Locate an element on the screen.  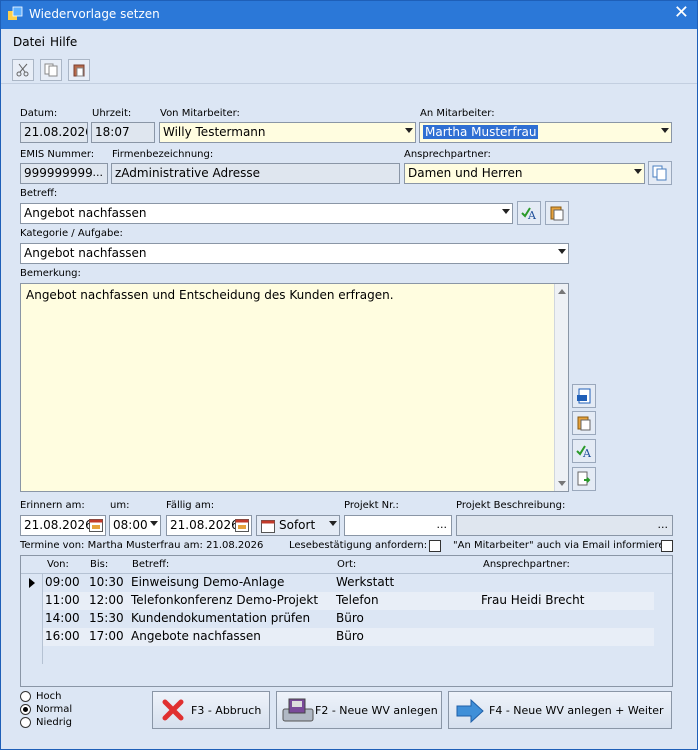
clipboard-icon is located at coordinates (79, 70).